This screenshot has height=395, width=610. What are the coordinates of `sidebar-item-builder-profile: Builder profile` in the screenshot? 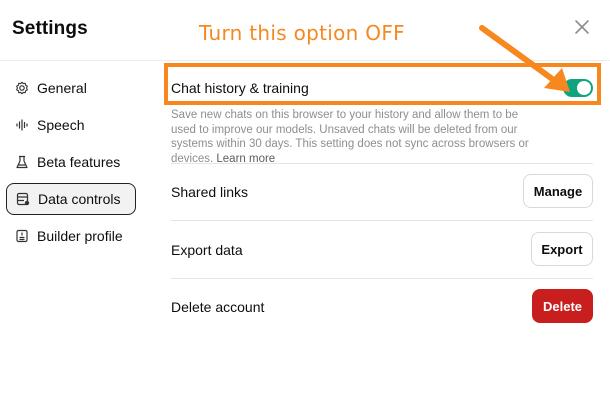 It's located at (71, 236).